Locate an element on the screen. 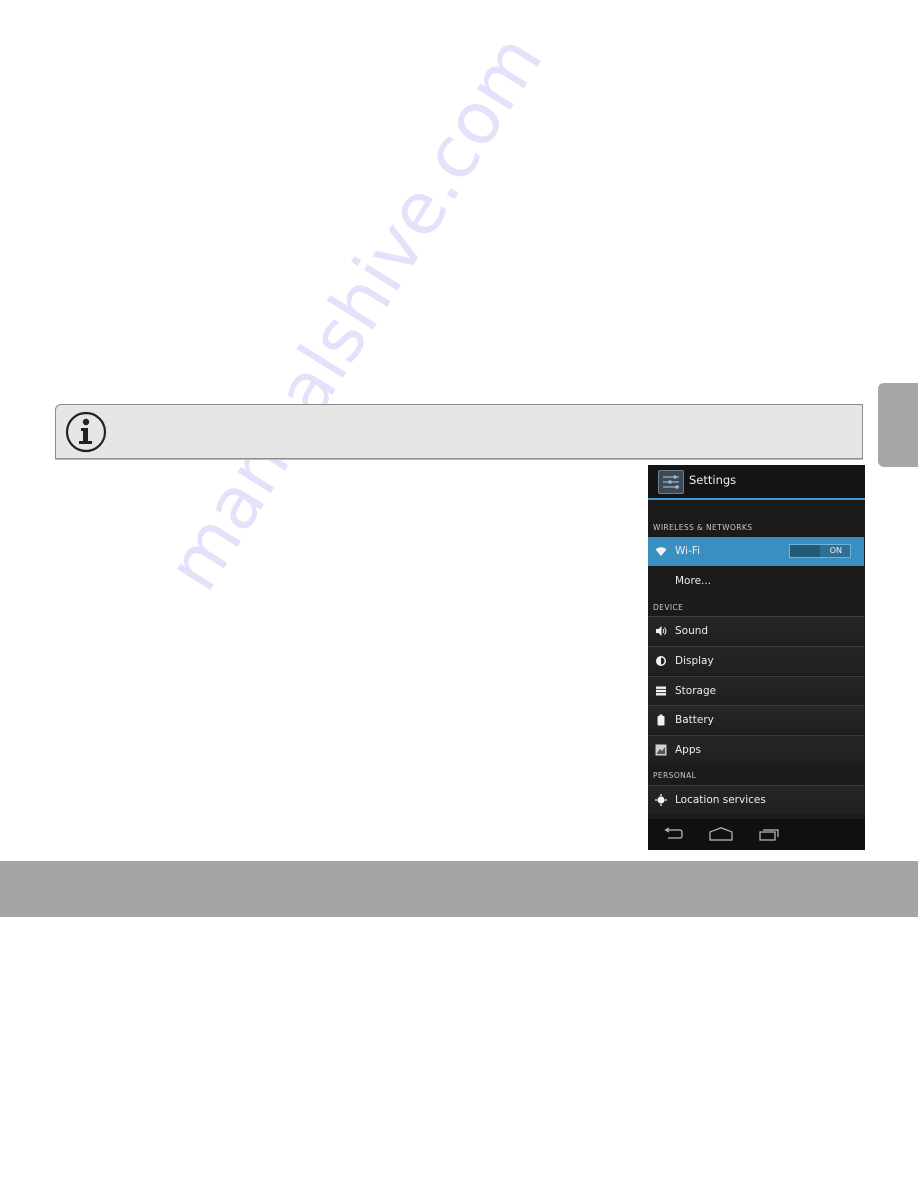 The height and width of the screenshot is (1188, 918). home-icon is located at coordinates (721, 834).